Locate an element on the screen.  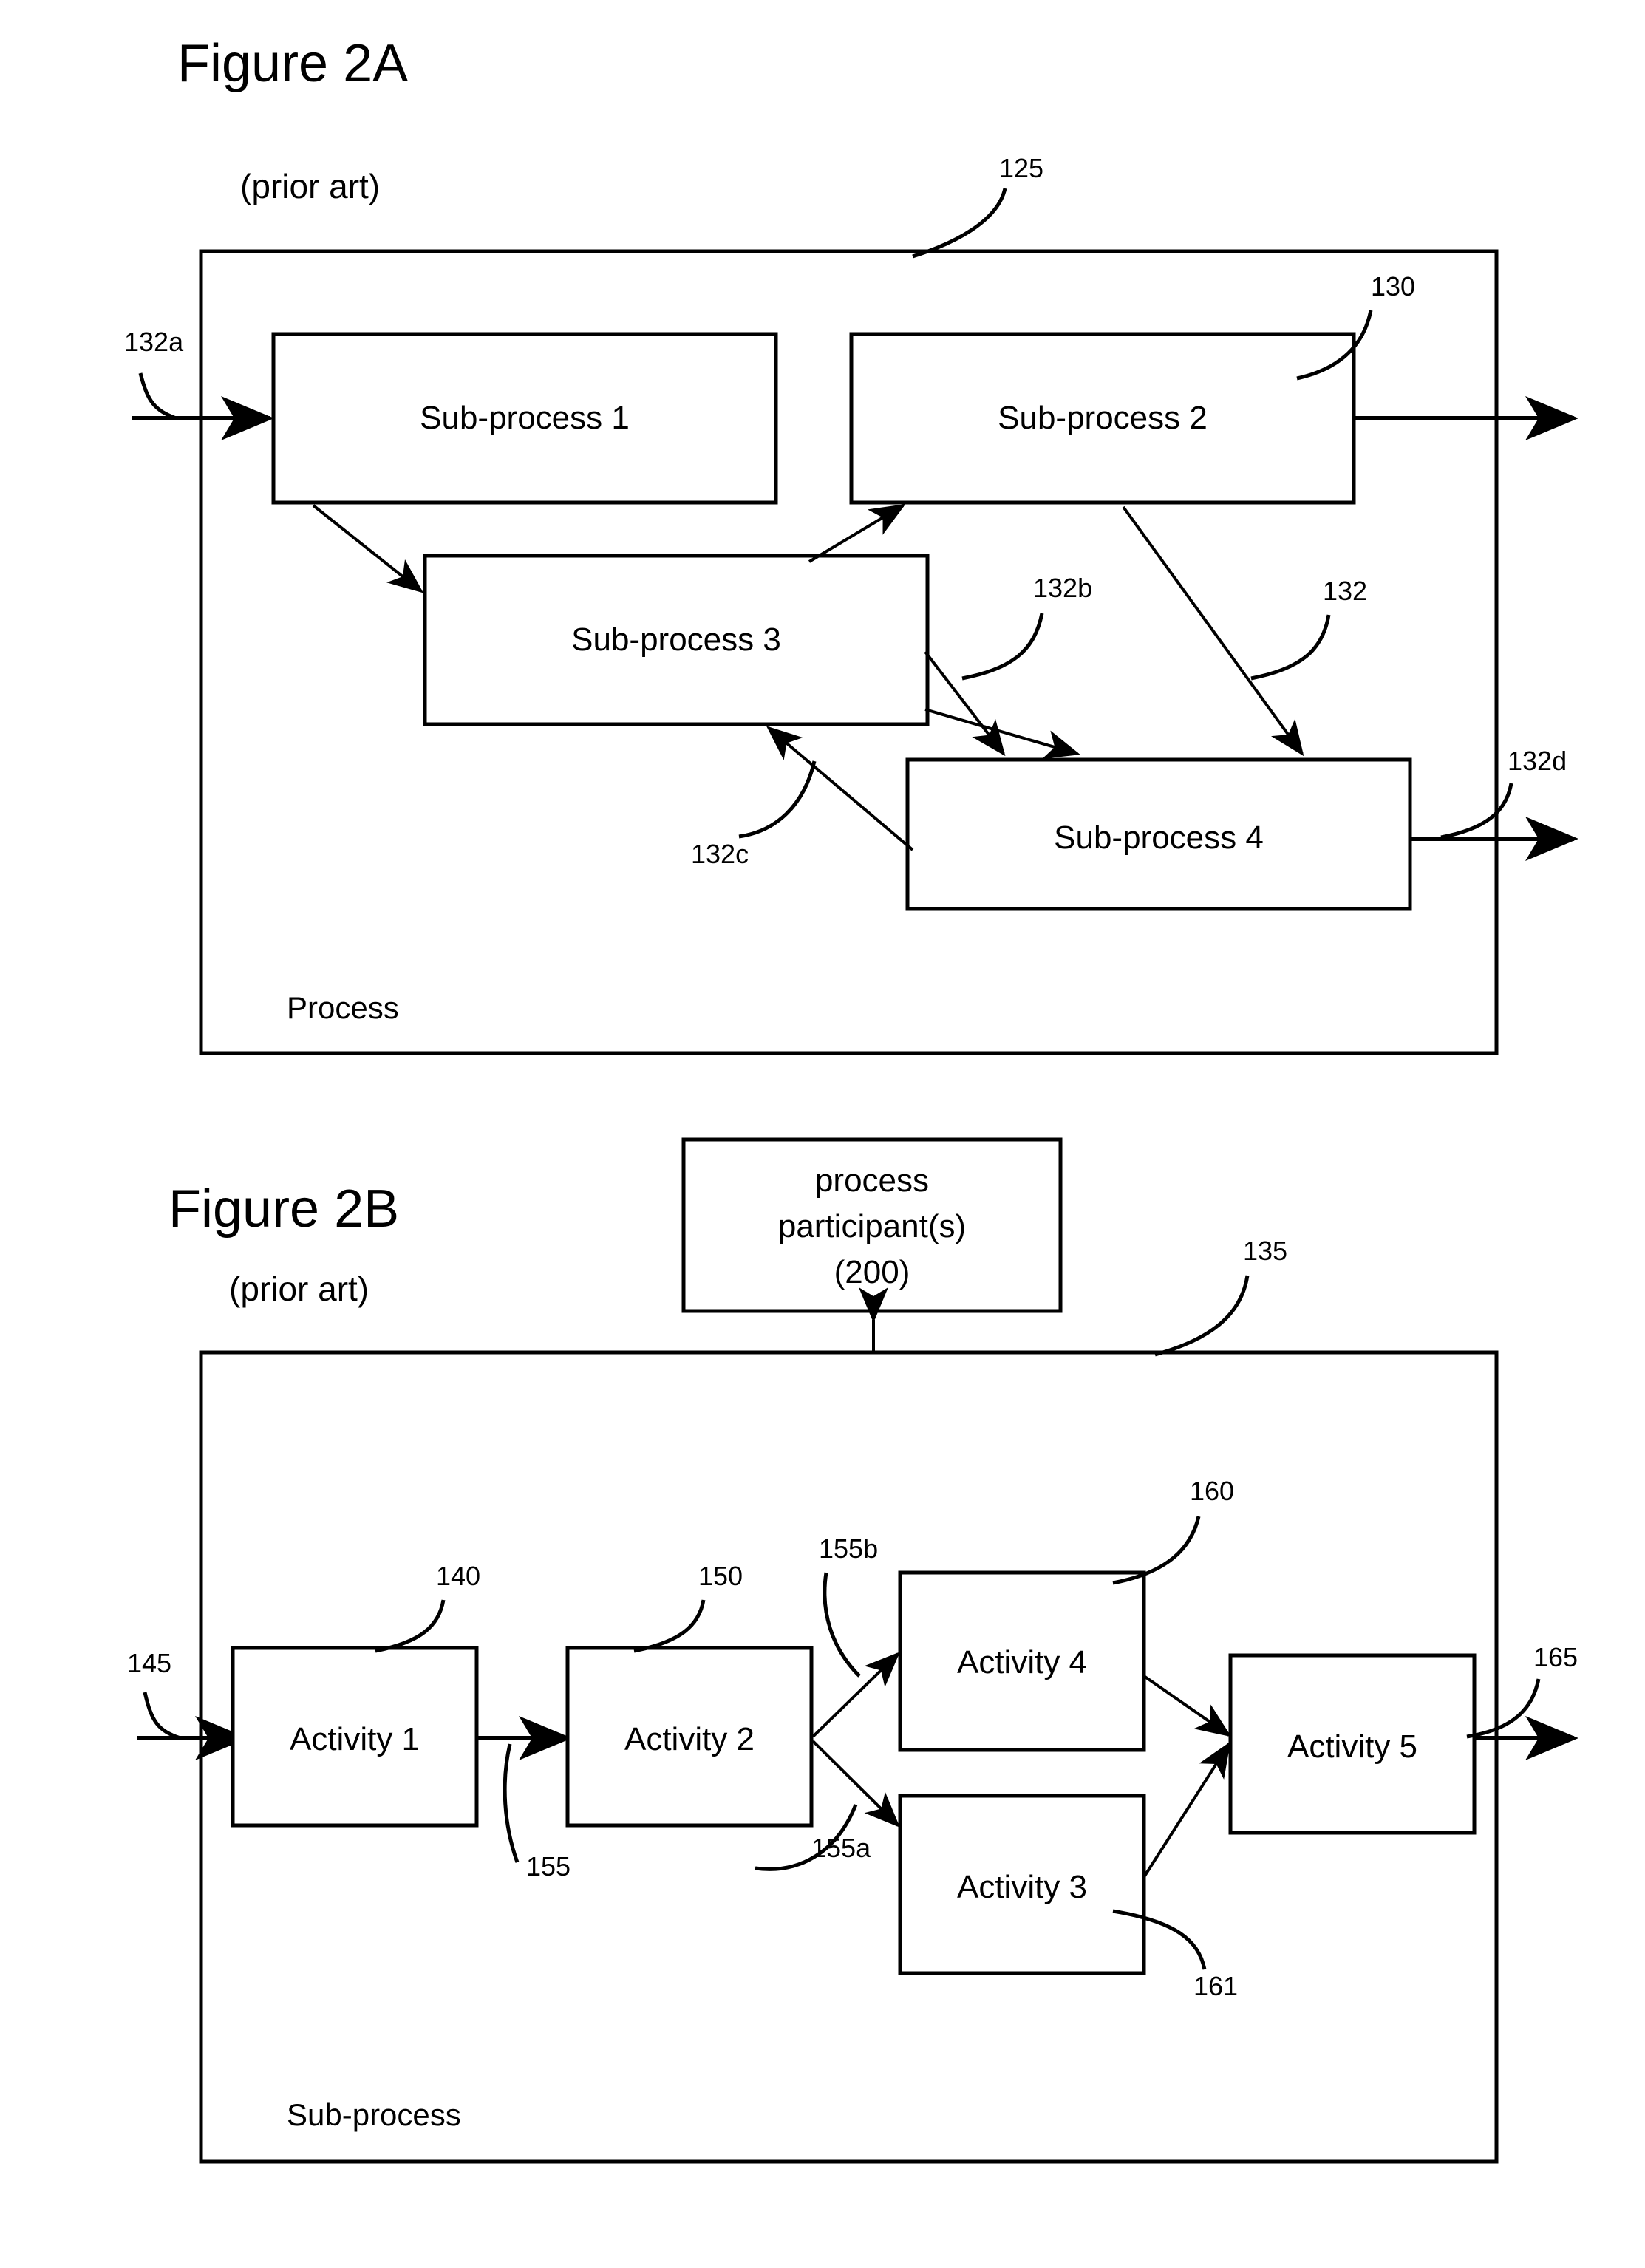
participants-line-3: (200) is located at coordinates (872, 1272).